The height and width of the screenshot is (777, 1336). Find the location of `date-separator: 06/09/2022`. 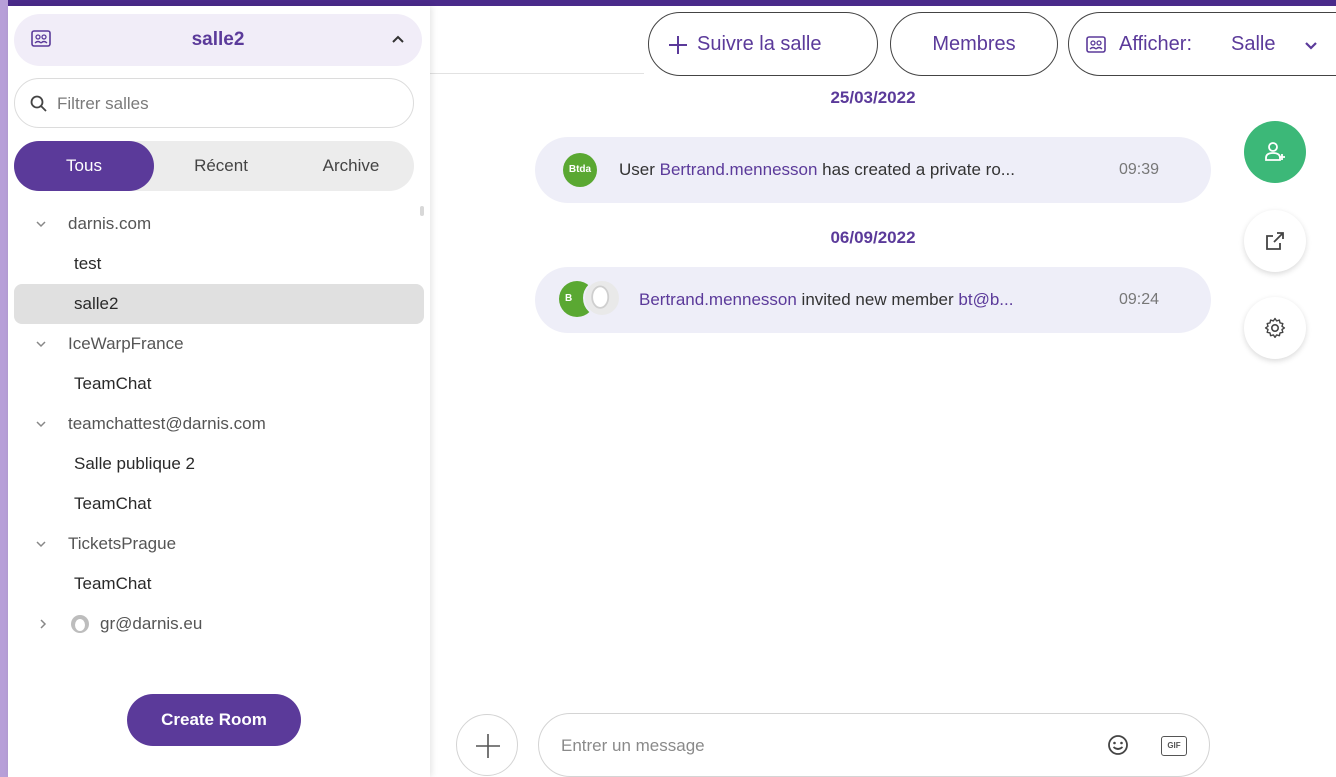

date-separator: 06/09/2022 is located at coordinates (873, 237).